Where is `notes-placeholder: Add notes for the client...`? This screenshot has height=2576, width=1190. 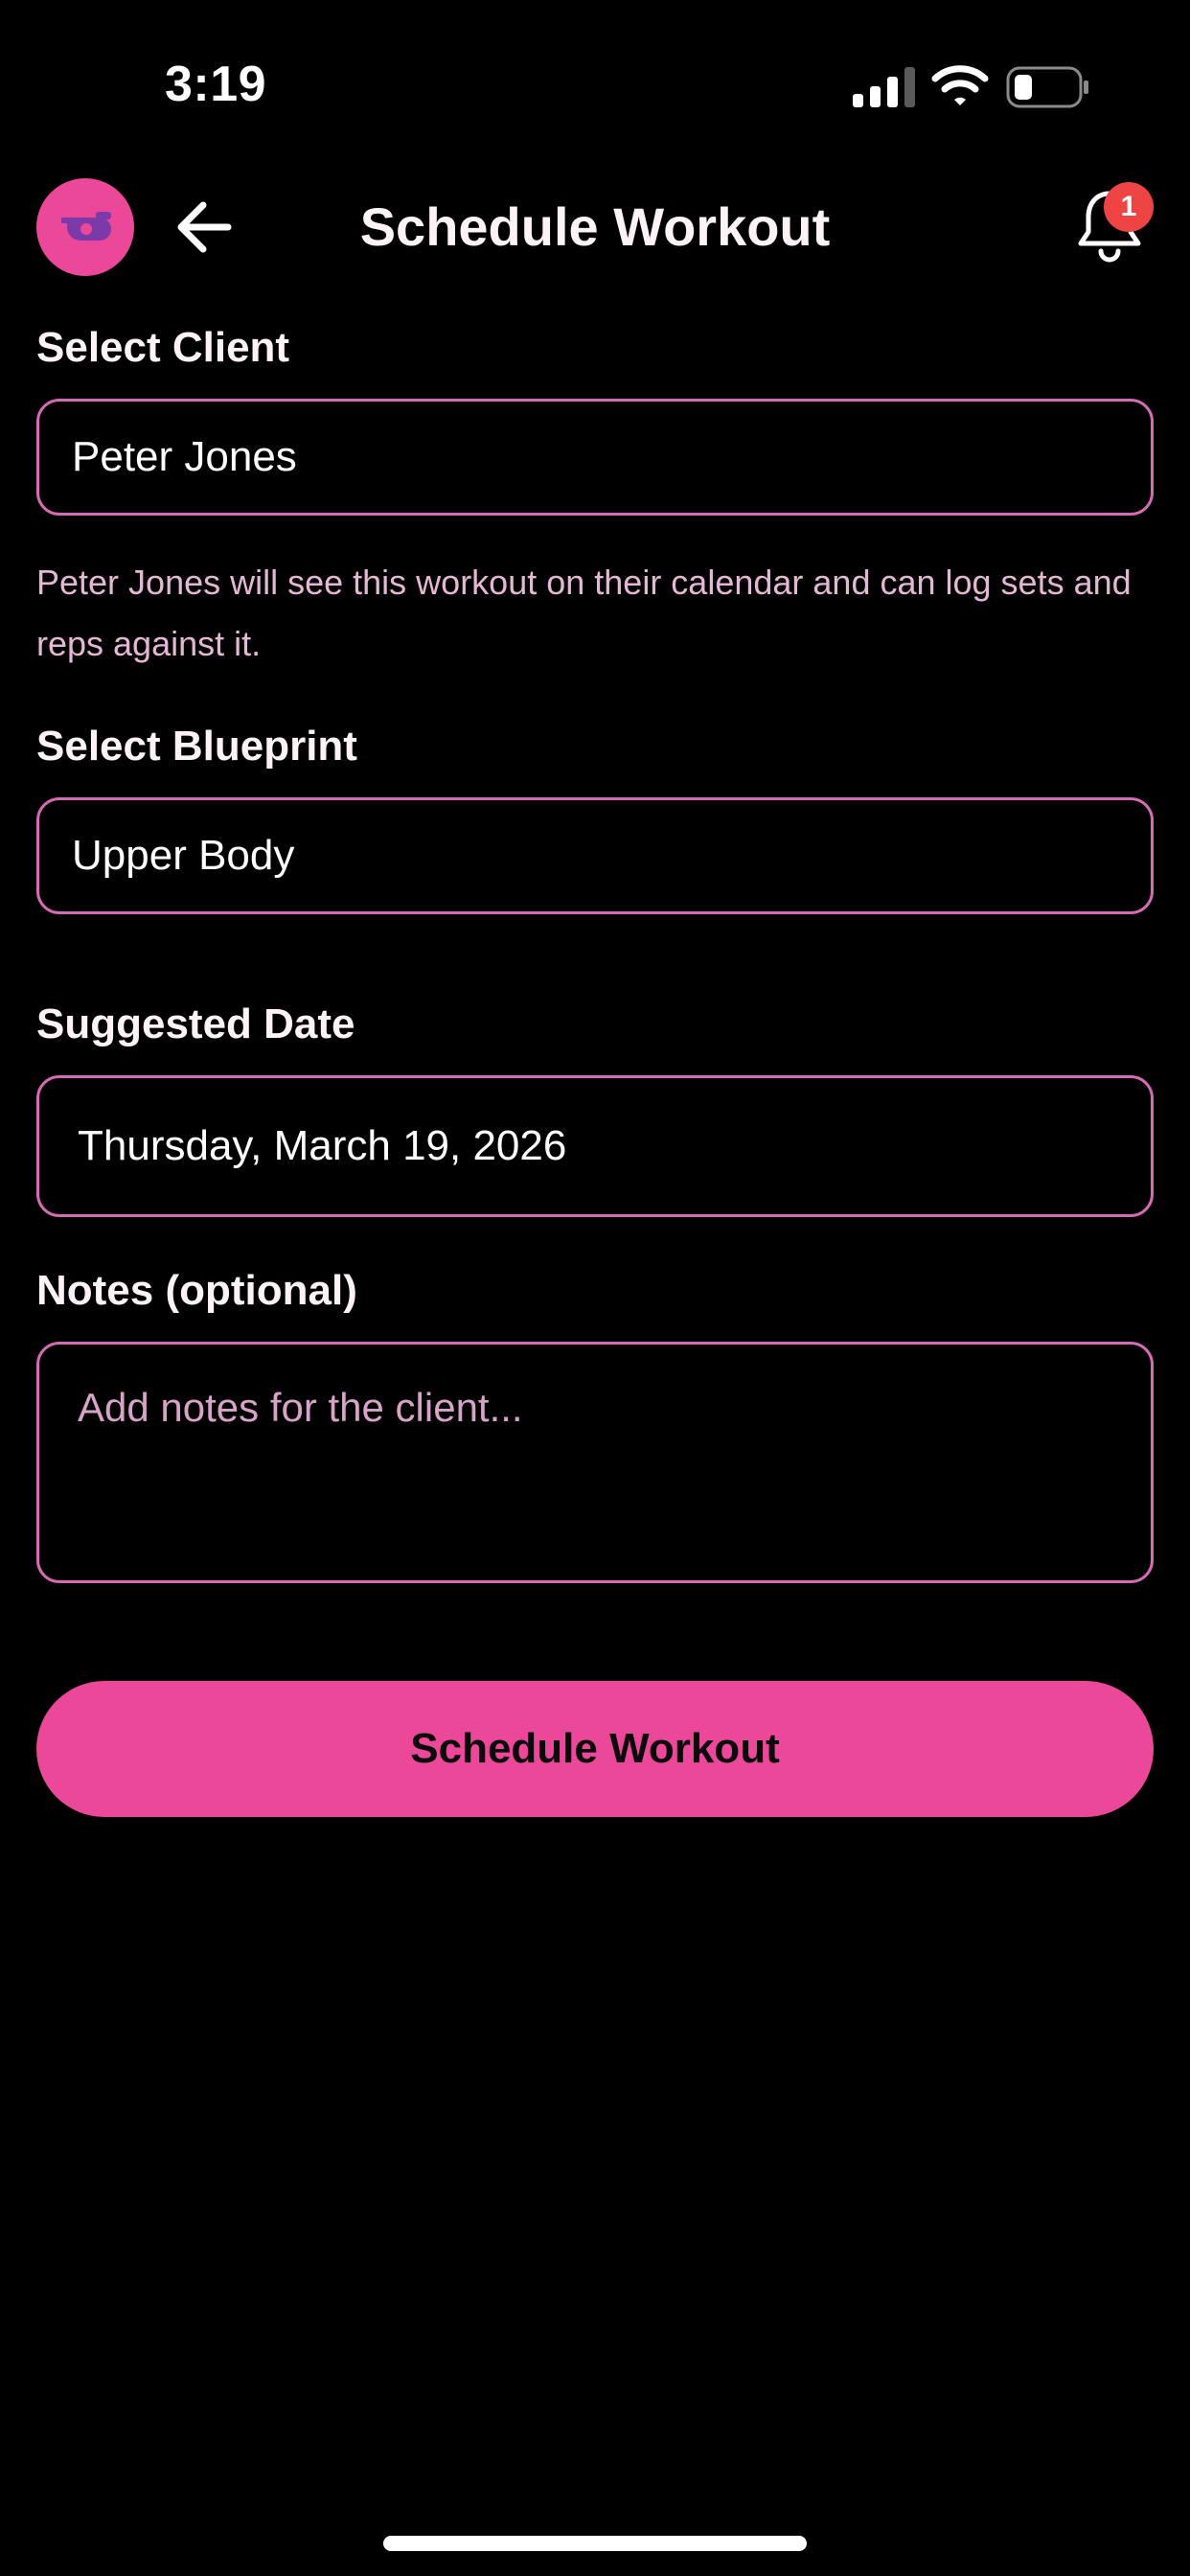
notes-placeholder: Add notes for the client... is located at coordinates (301, 1407).